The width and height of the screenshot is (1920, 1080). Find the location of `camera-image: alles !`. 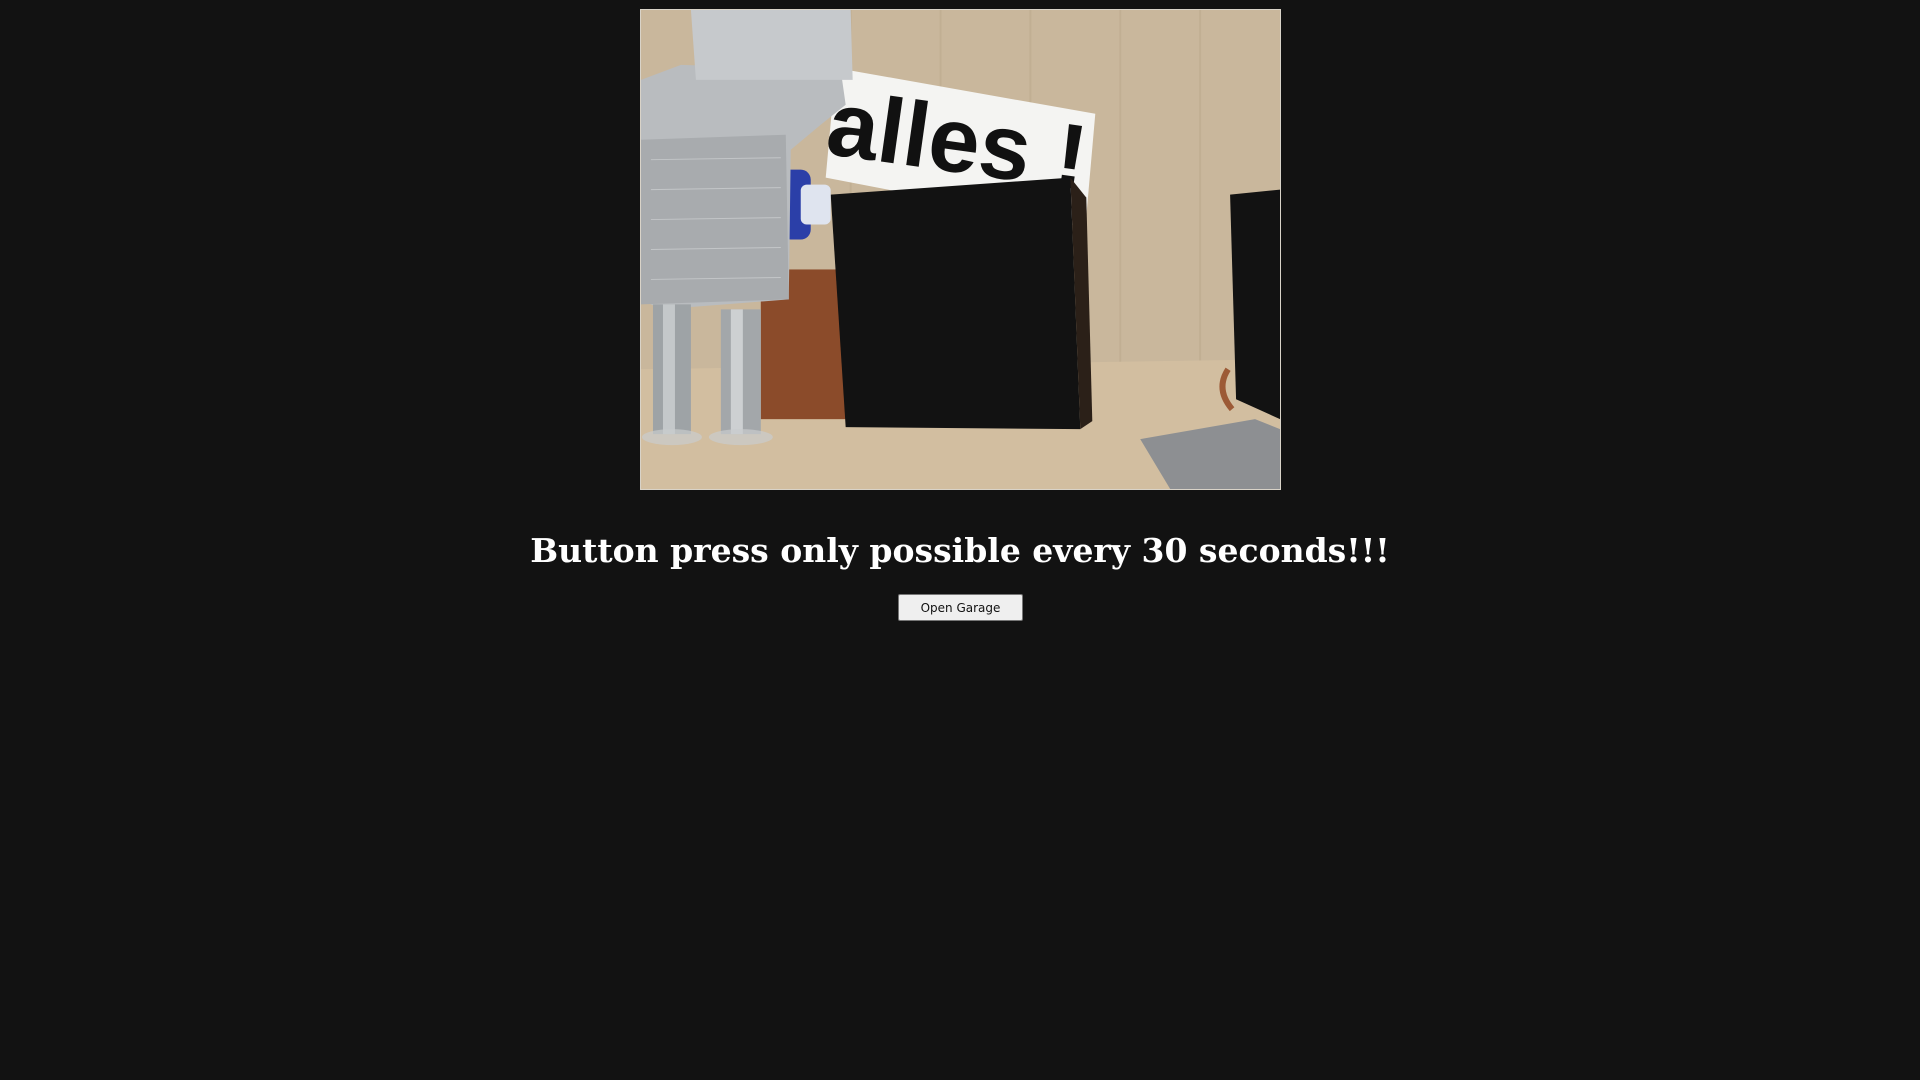

camera-image: alles ! is located at coordinates (960, 249).